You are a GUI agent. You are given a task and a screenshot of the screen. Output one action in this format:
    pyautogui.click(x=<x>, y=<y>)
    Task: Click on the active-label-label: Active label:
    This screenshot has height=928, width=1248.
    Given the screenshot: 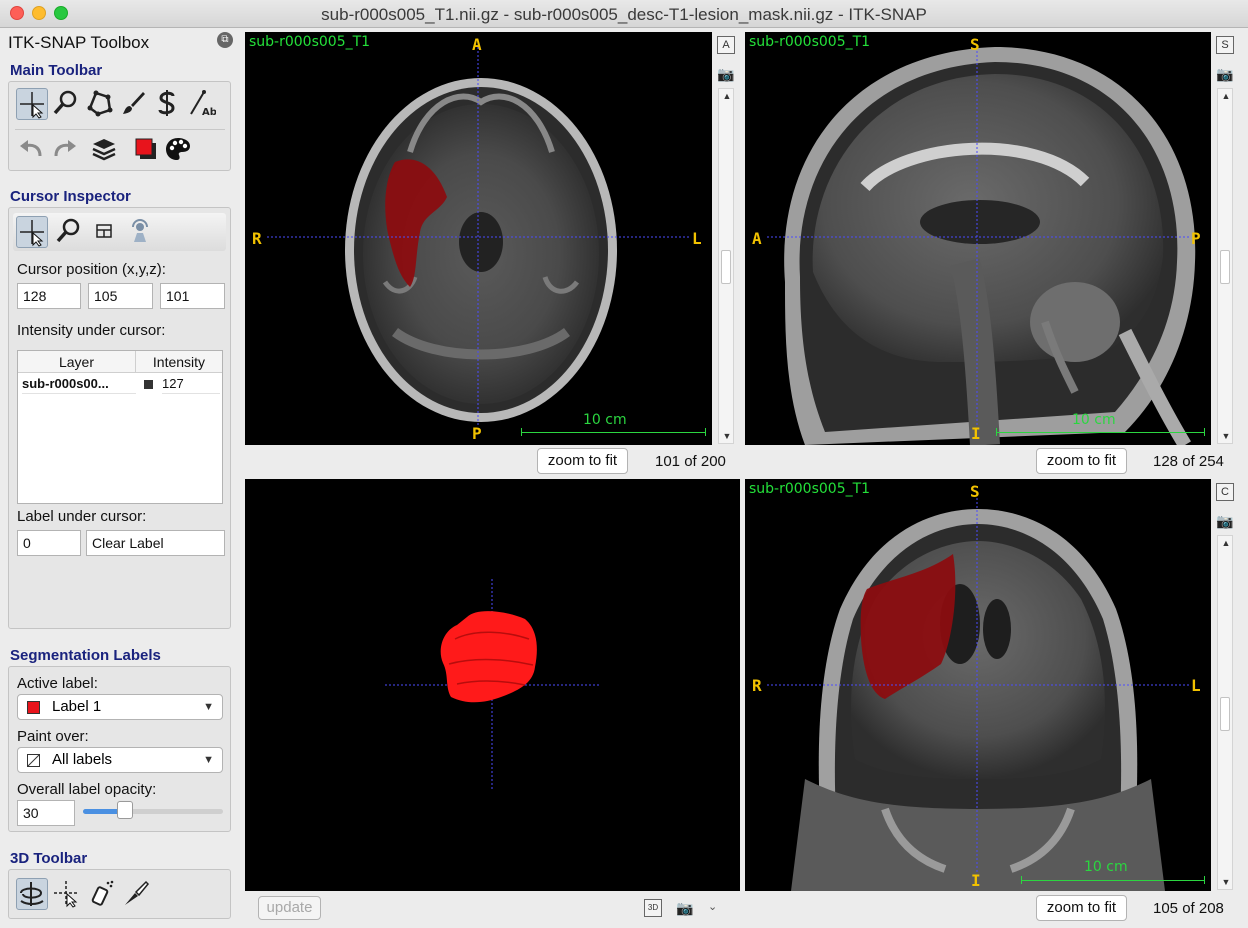 What is the action you would take?
    pyautogui.click(x=57, y=683)
    